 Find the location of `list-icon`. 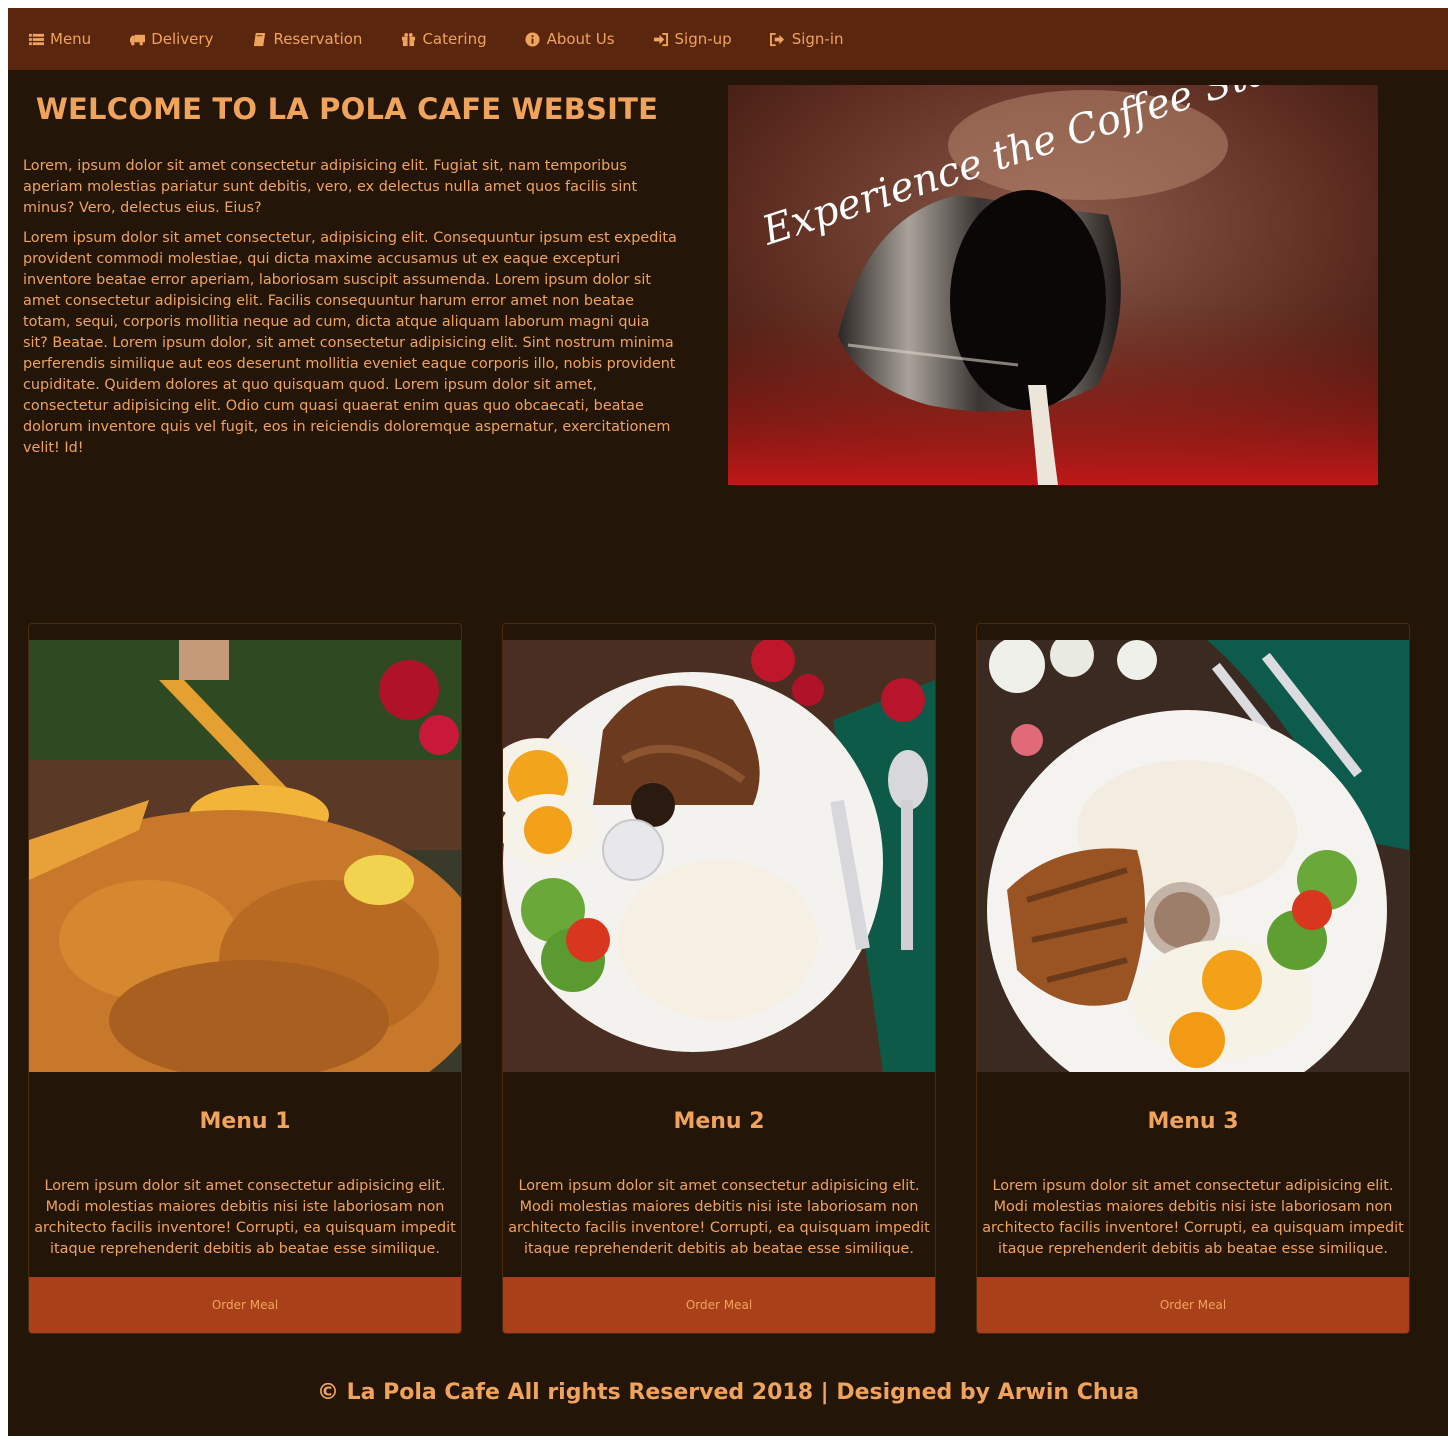

list-icon is located at coordinates (36, 39).